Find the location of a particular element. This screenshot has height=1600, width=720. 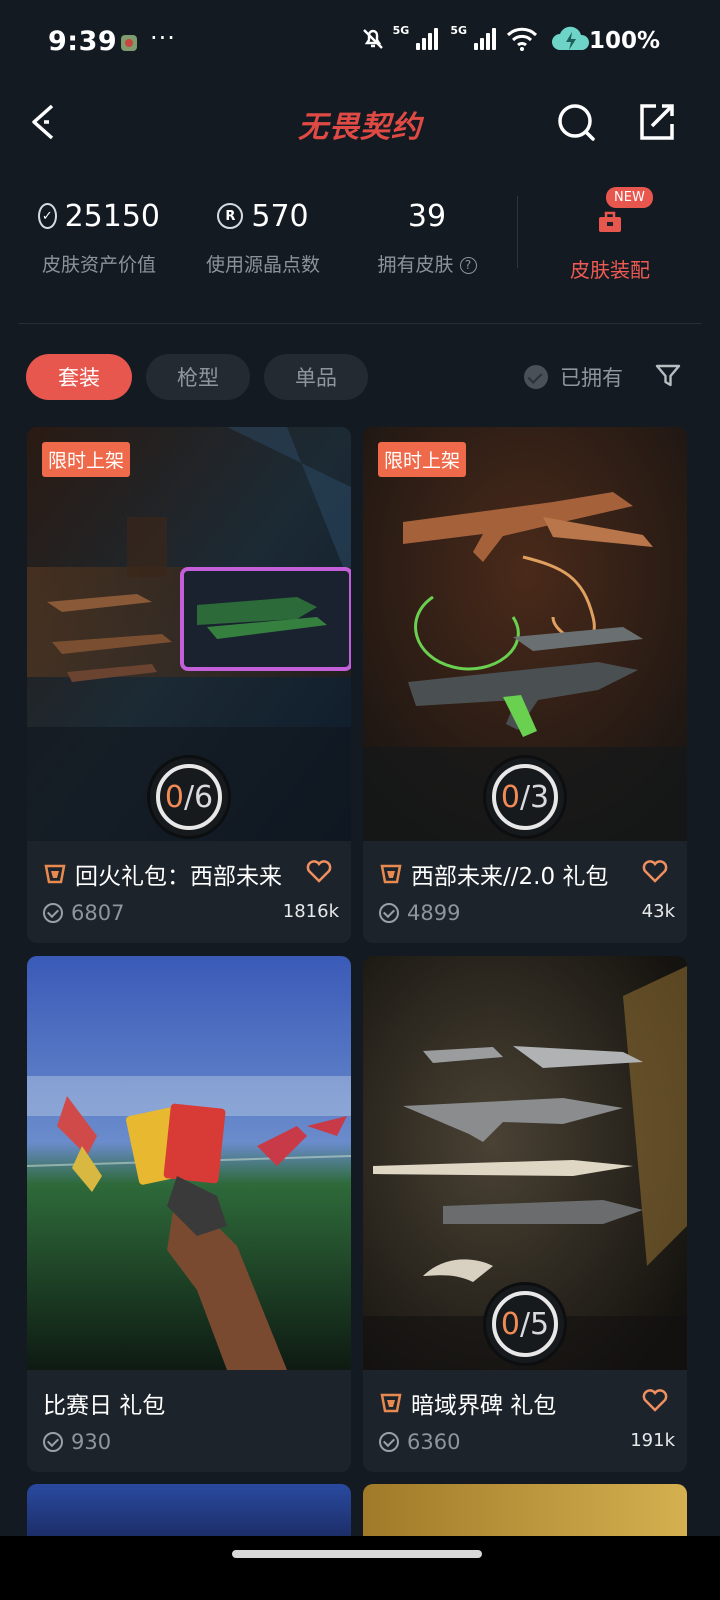

owned-progress-ring: 0/5 is located at coordinates (525, 1324).